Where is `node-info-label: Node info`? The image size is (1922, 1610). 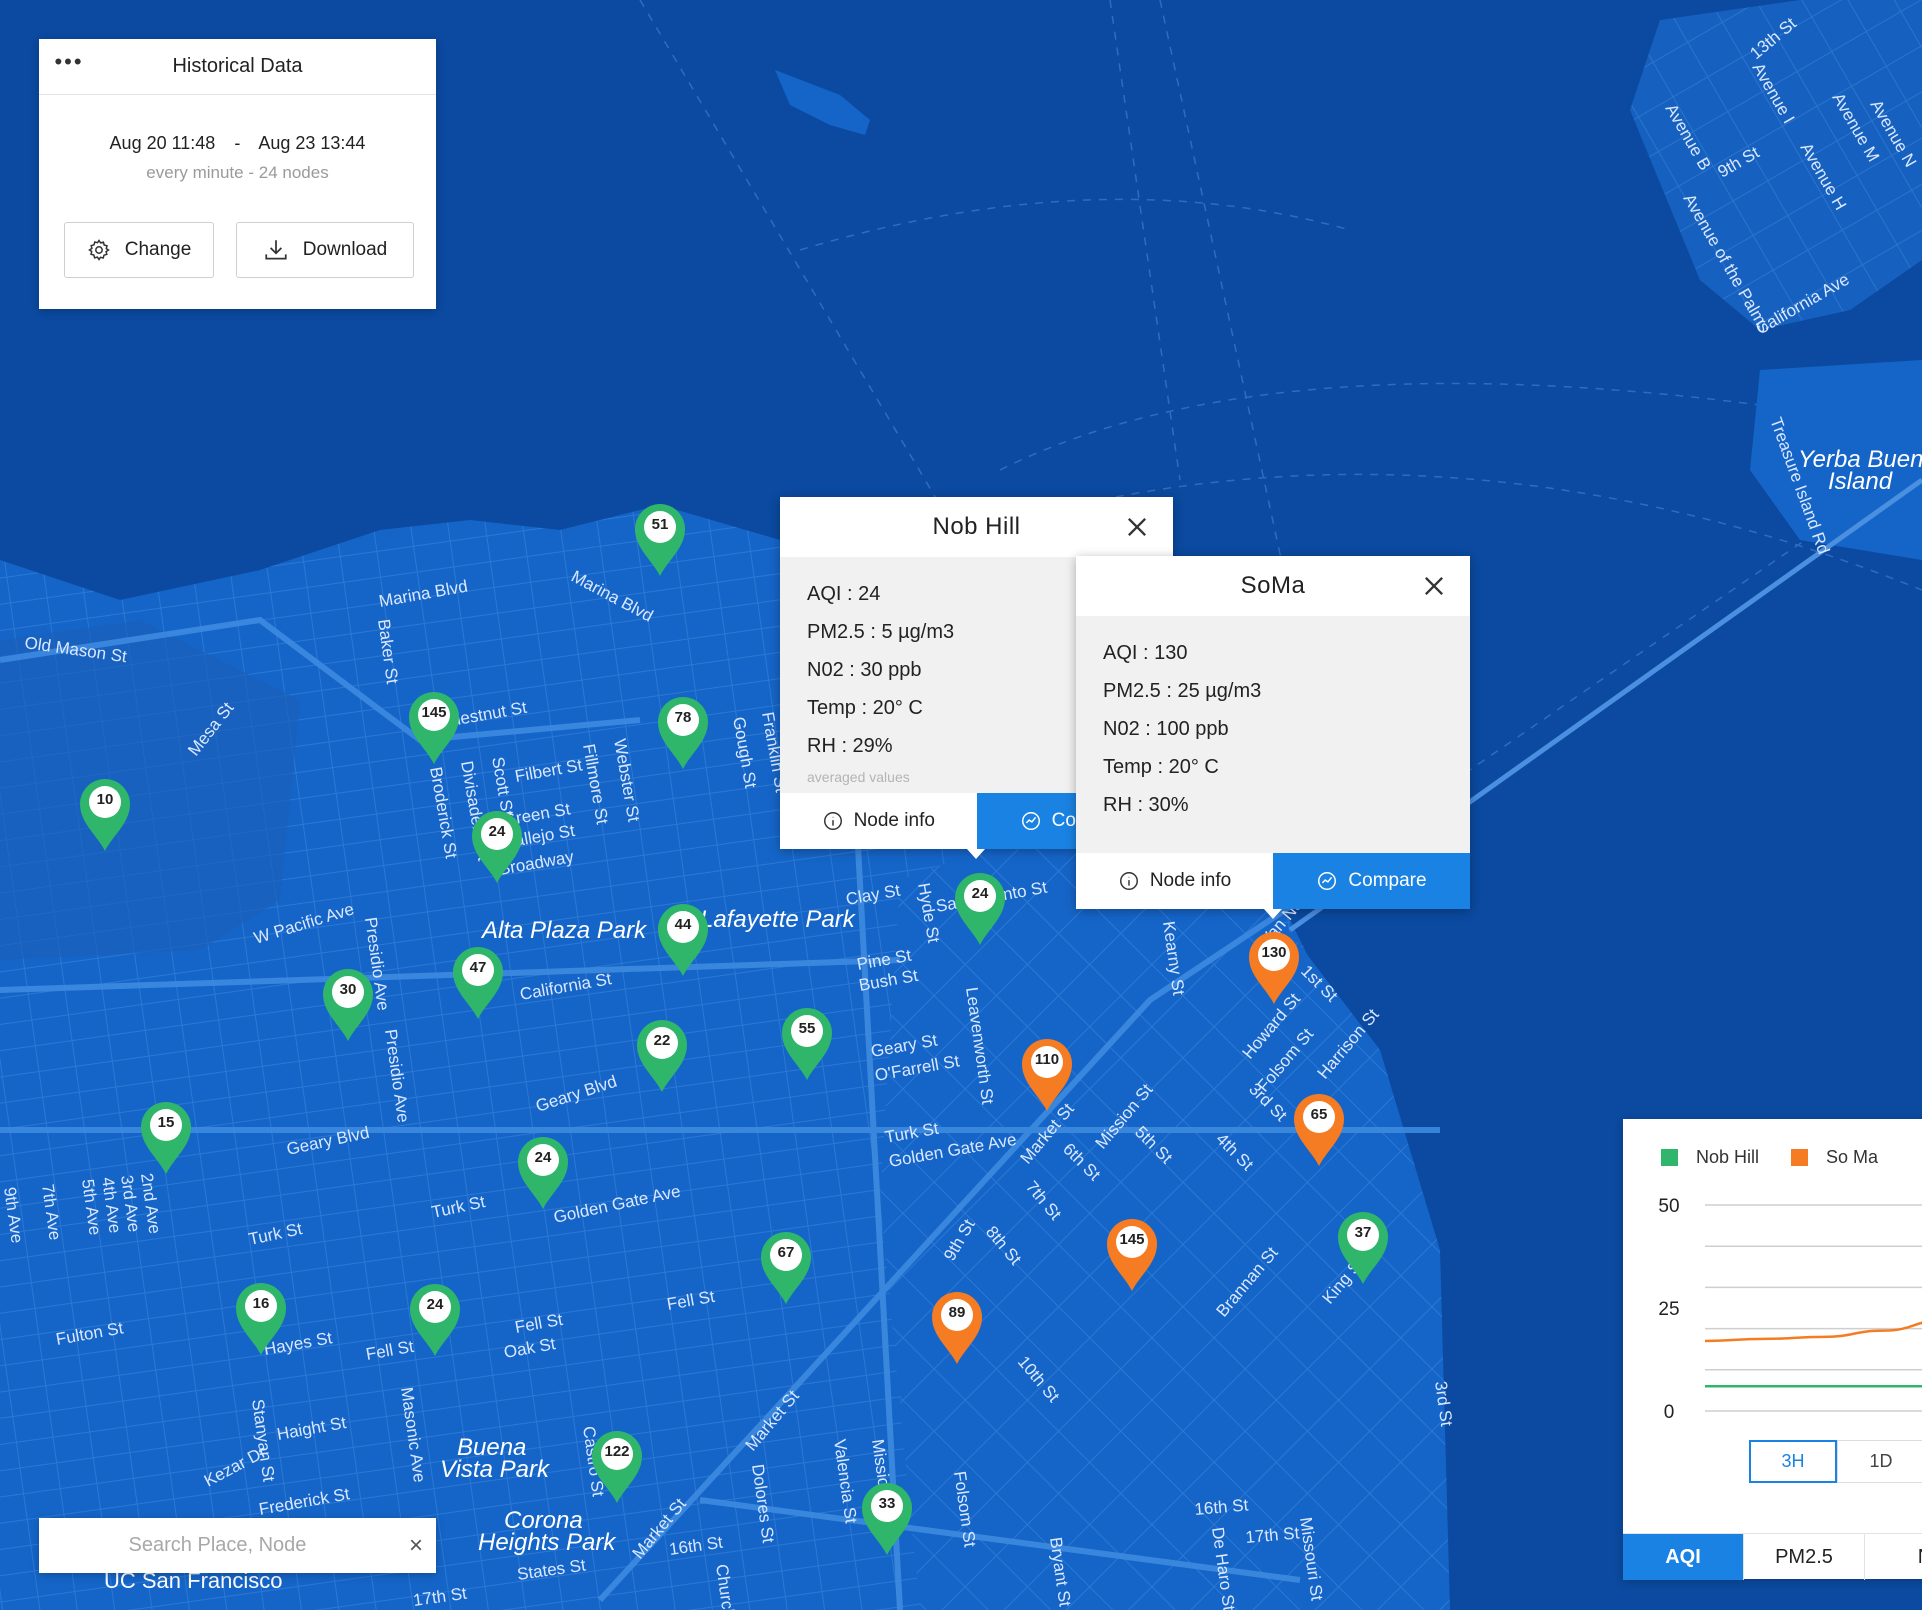 node-info-label: Node info is located at coordinates (894, 820).